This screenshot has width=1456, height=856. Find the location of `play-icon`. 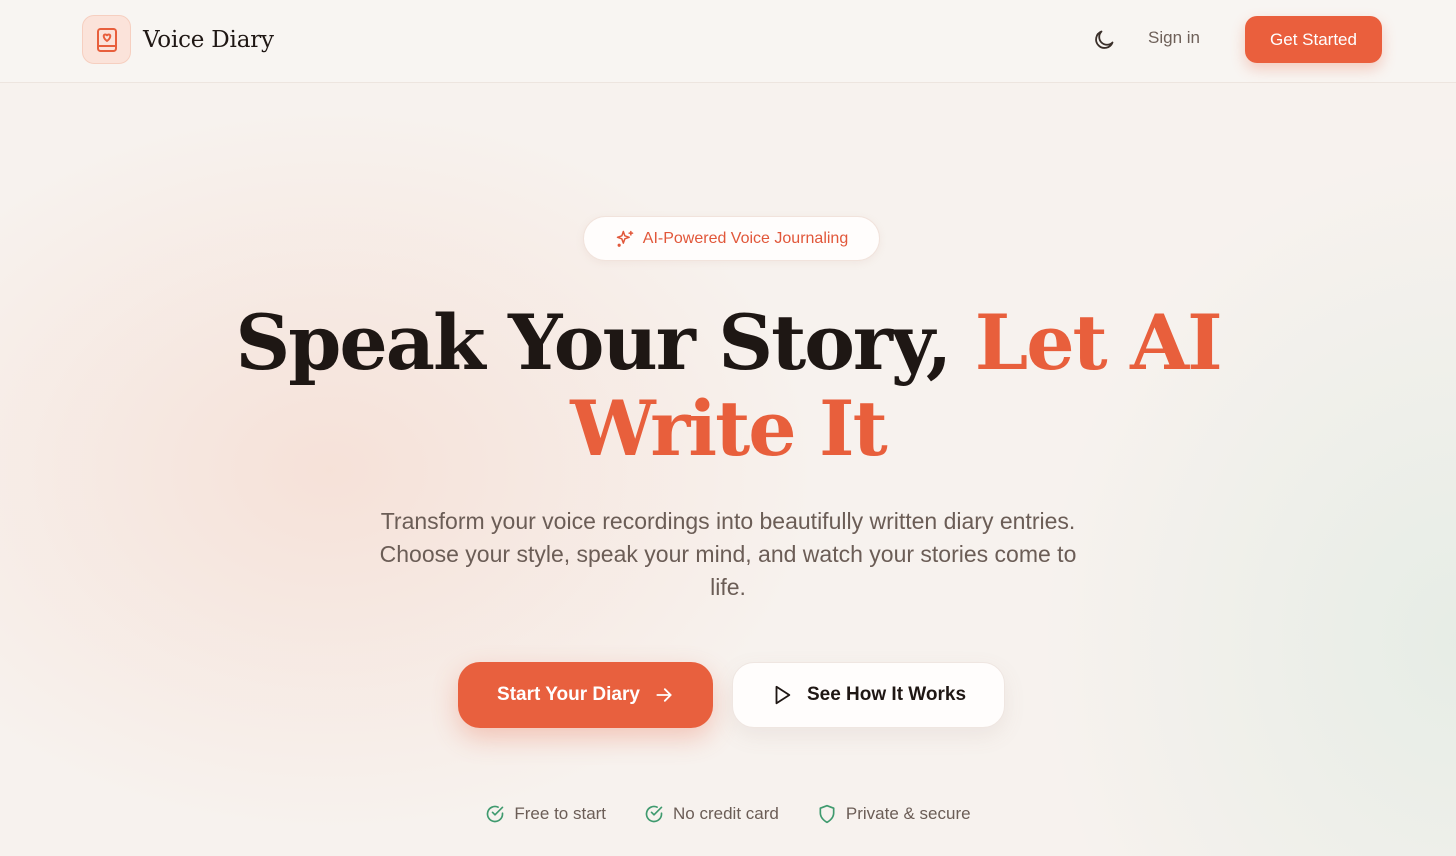

play-icon is located at coordinates (783, 695).